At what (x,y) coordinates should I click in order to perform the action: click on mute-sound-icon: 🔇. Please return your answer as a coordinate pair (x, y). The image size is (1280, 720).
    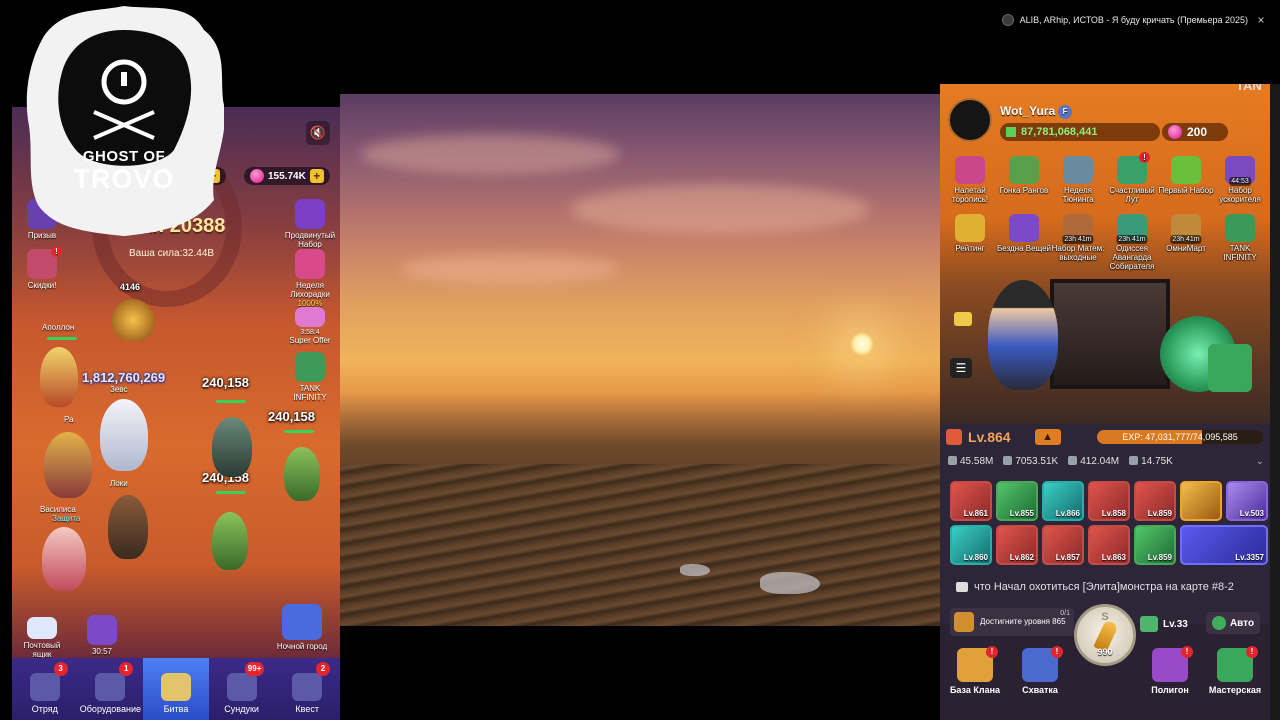
    Looking at the image, I should click on (318, 133).